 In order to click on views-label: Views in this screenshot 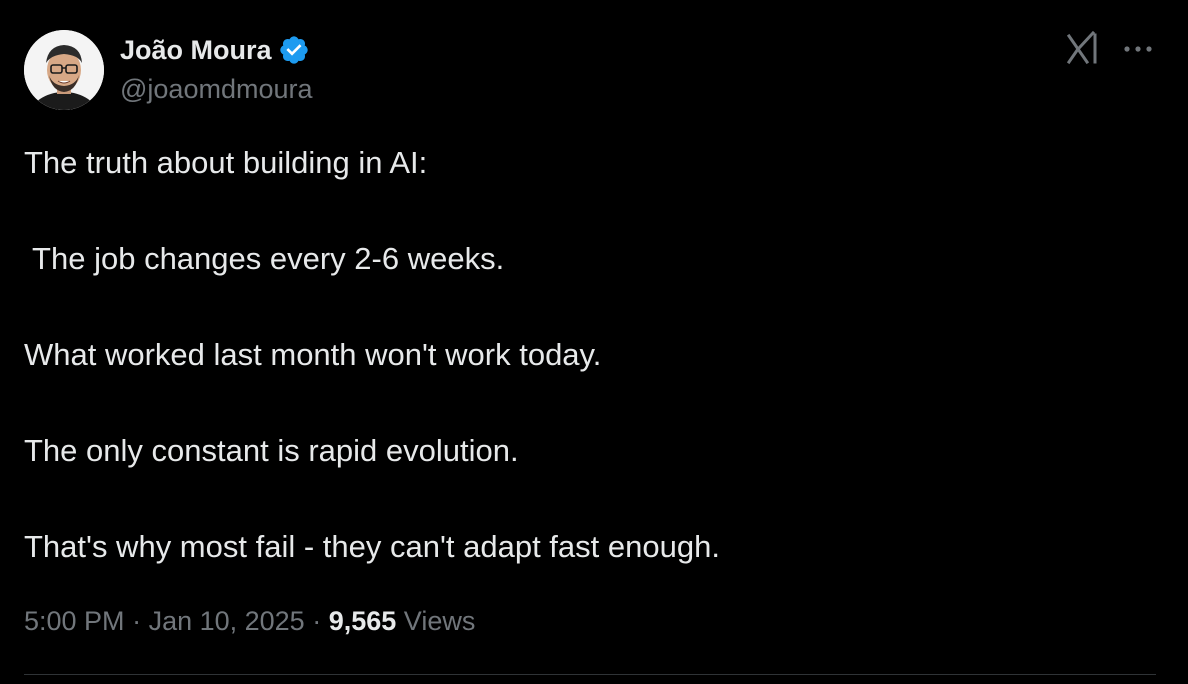, I will do `click(440, 621)`.